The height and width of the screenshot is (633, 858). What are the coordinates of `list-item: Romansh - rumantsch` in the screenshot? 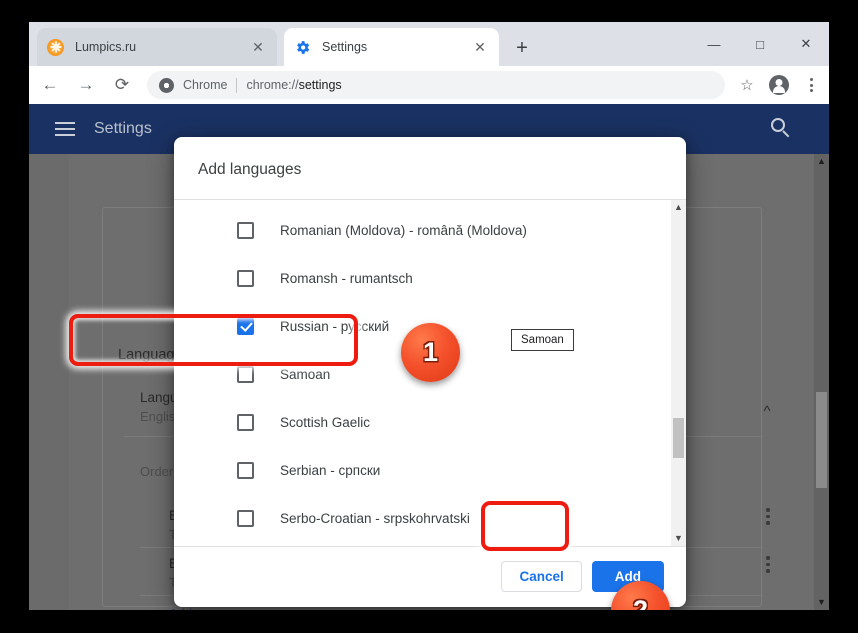 It's located at (422, 278).